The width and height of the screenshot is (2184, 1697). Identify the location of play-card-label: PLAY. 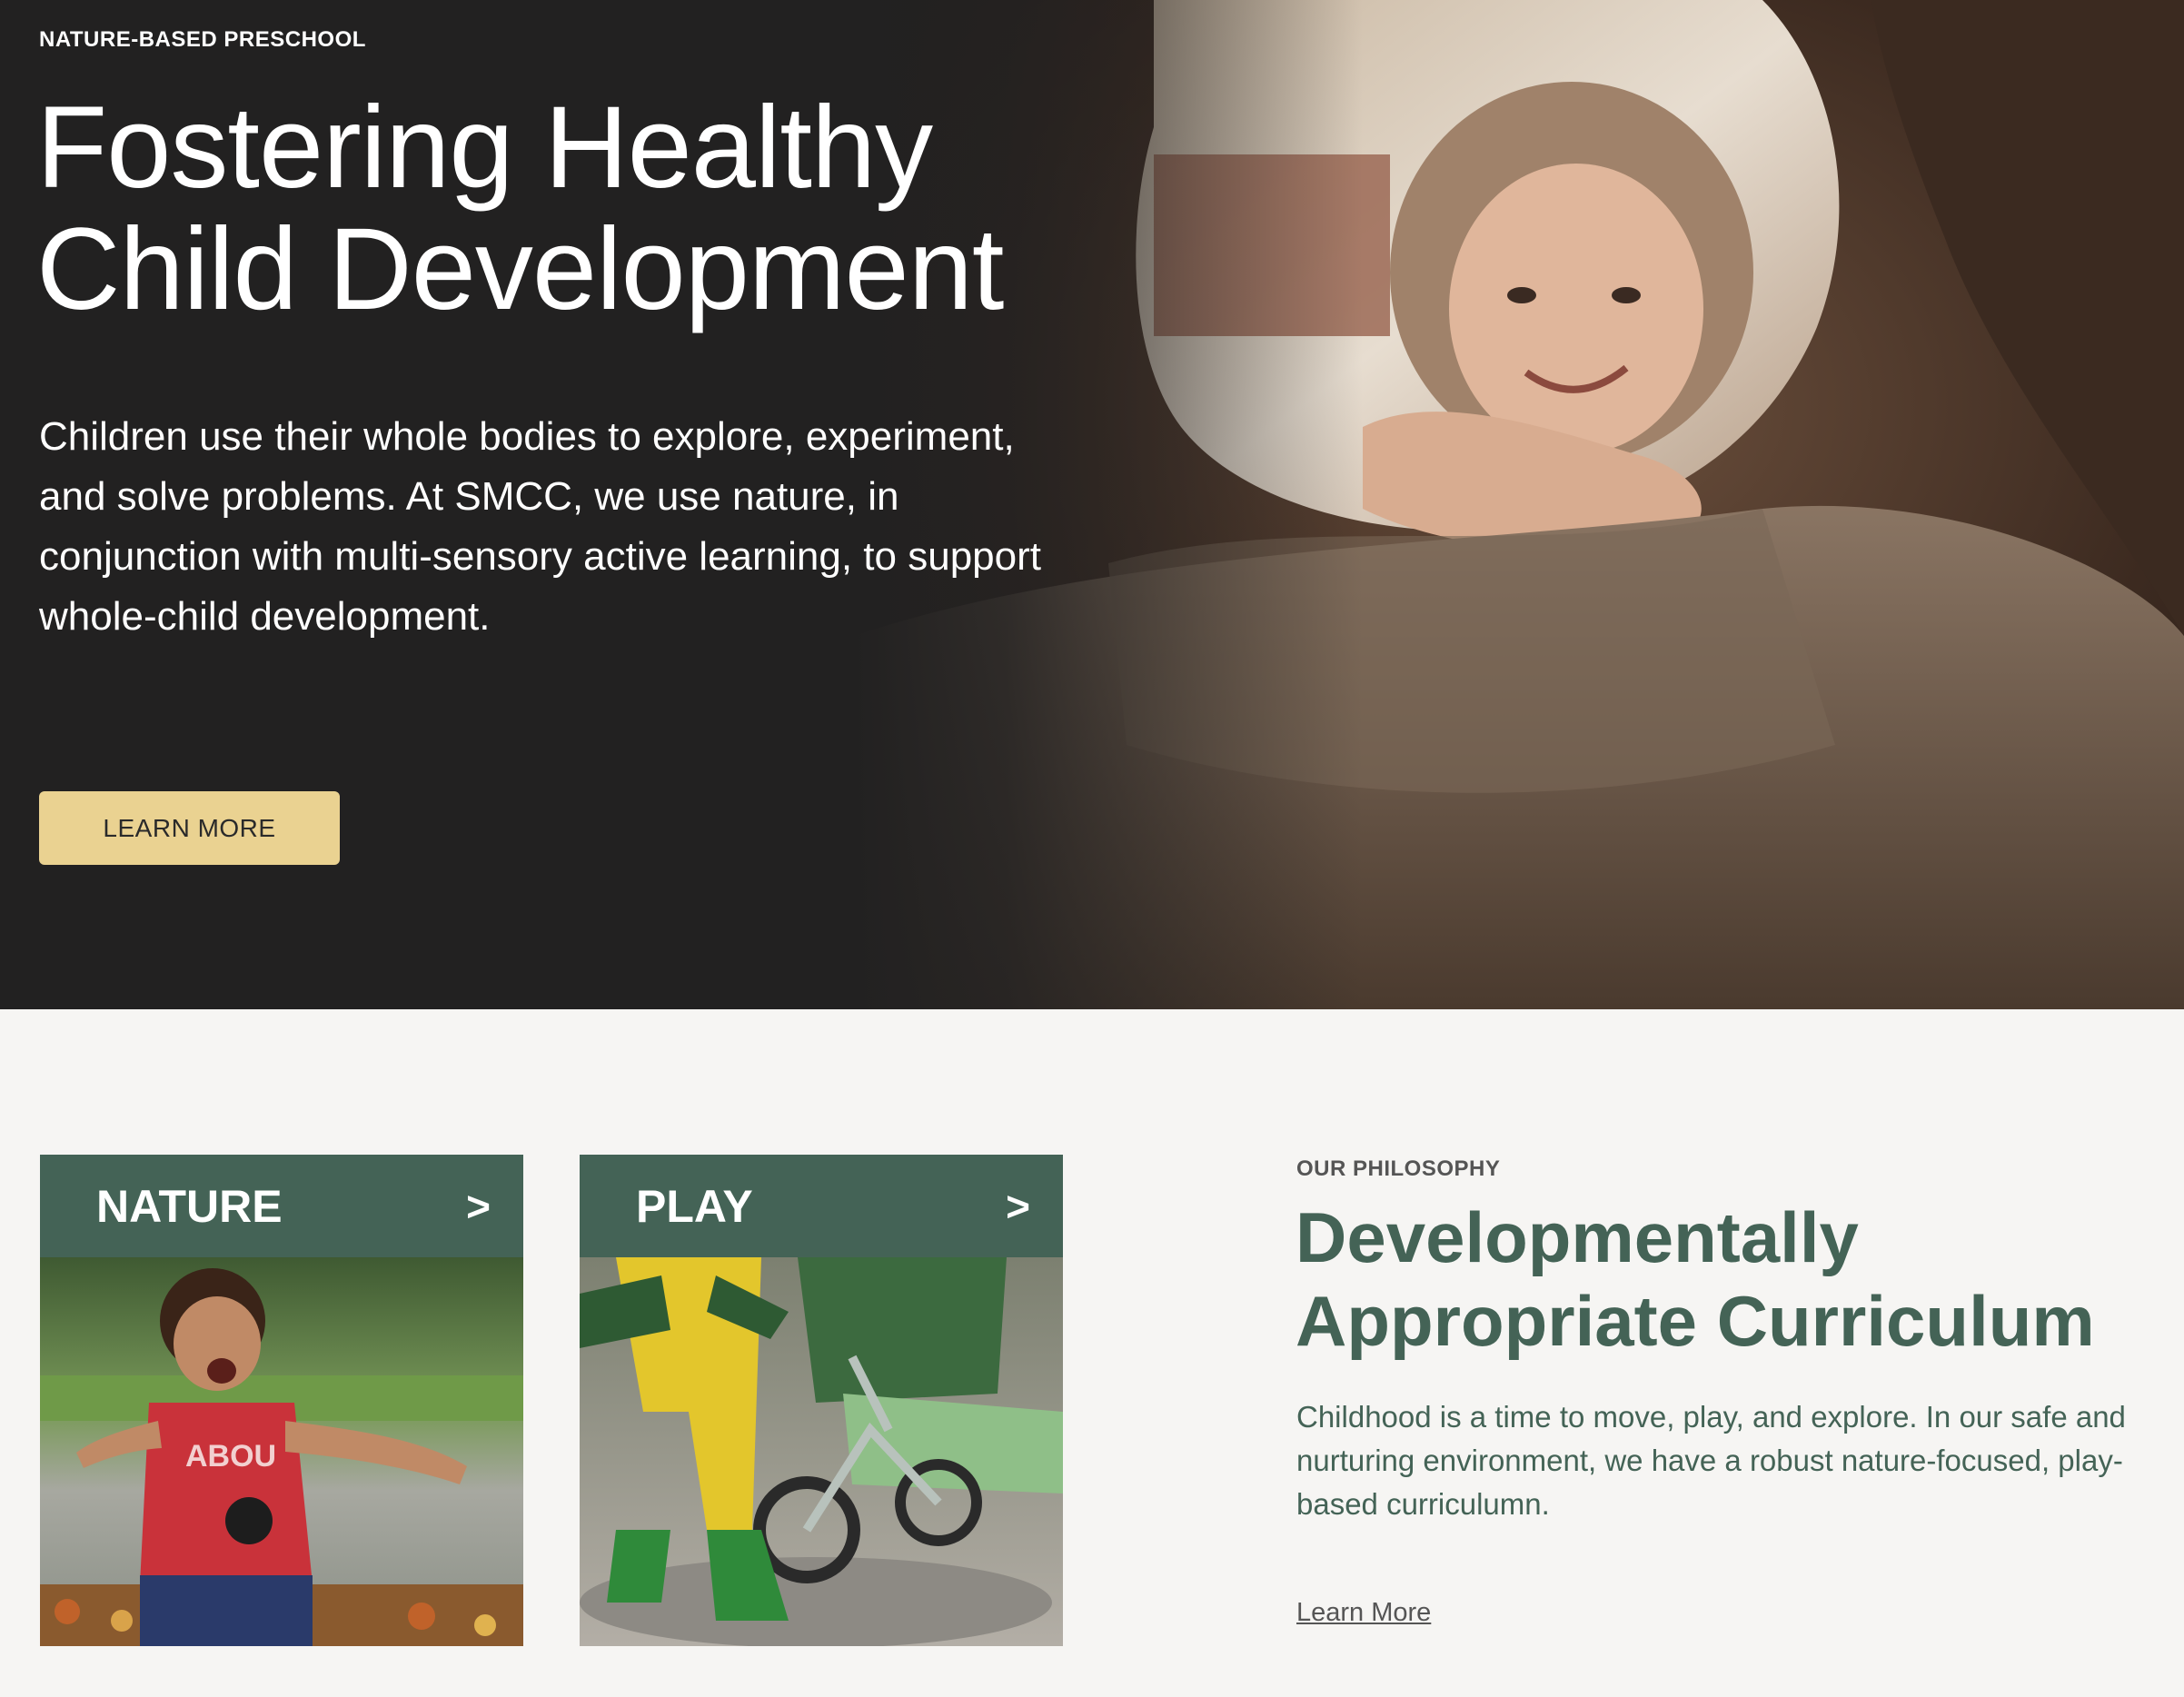
(694, 1207).